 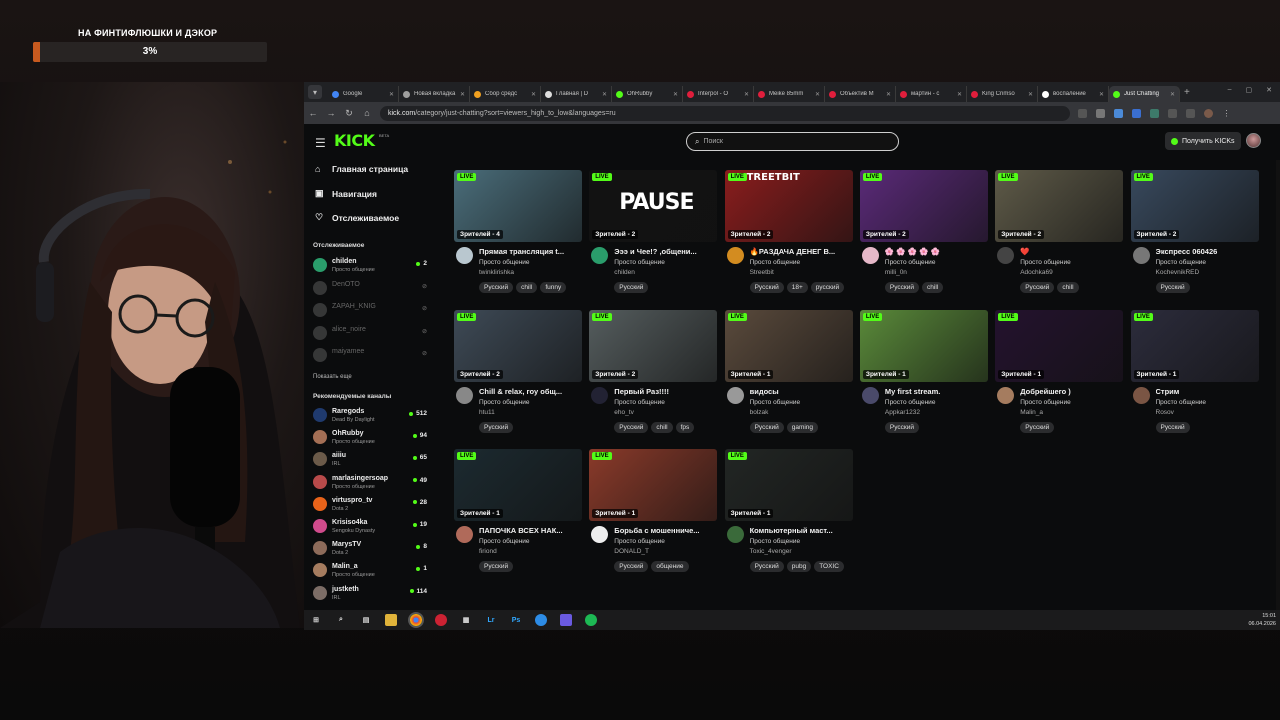 What do you see at coordinates (1073, 94) in the screenshot?
I see `browser-tab: воспаление ✕` at bounding box center [1073, 94].